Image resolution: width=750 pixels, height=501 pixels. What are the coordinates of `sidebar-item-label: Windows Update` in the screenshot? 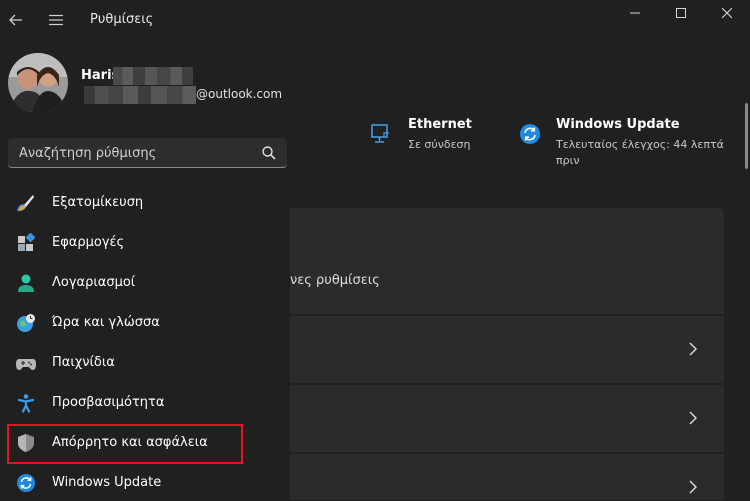 It's located at (107, 482).